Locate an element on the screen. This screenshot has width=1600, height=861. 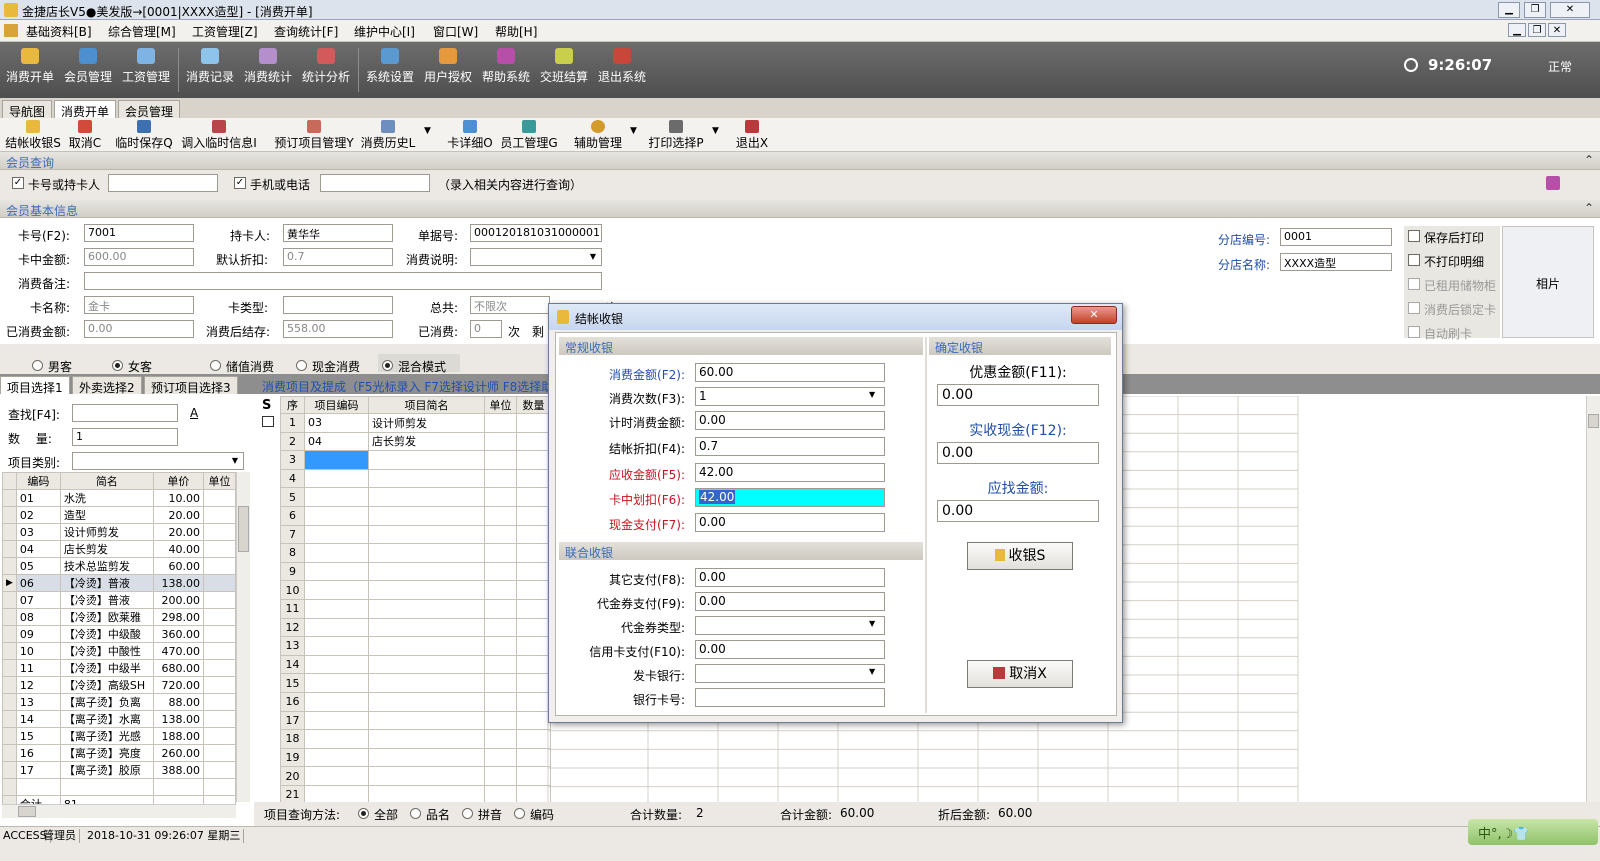
table-row: 03 设计师剪发 20.00 is located at coordinates (119, 532).